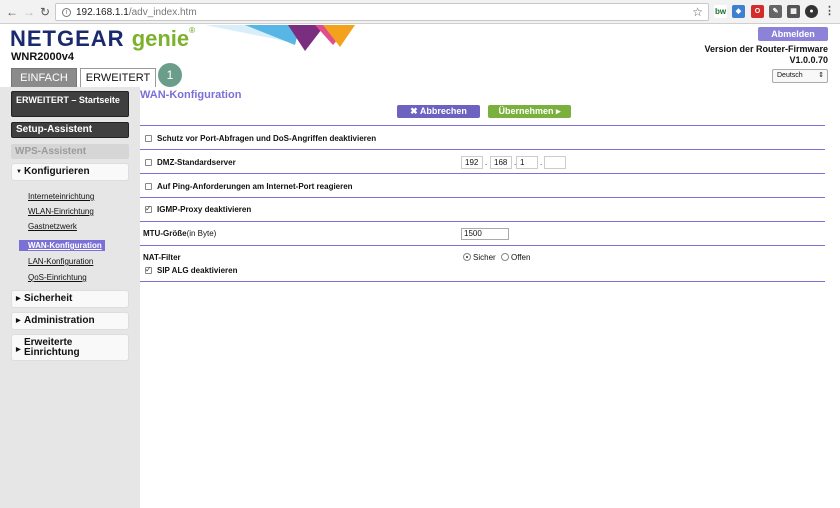  Describe the element at coordinates (527, 162) in the screenshot. I see `dmz-ip-octet-3: 1` at that location.